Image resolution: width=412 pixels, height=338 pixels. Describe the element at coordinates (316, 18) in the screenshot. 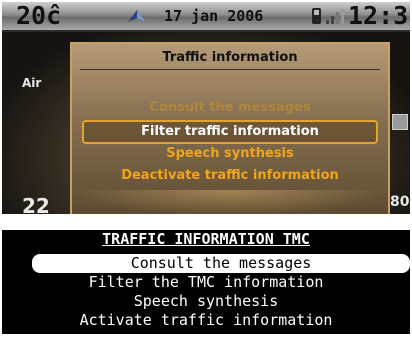

I see `phone-icon` at that location.